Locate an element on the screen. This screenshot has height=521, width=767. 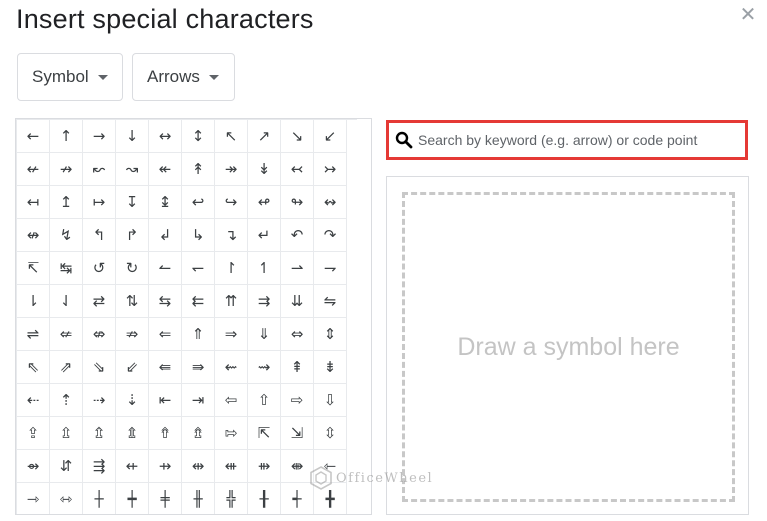
symbol-cell: ⇑ is located at coordinates (198, 334).